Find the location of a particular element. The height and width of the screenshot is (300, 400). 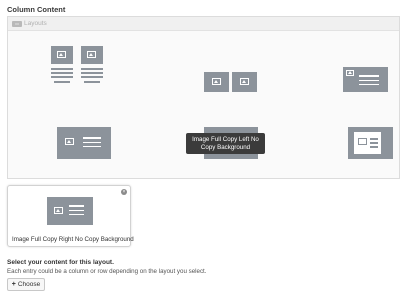

layout-option-image-left-copy-banner is located at coordinates (365, 79).